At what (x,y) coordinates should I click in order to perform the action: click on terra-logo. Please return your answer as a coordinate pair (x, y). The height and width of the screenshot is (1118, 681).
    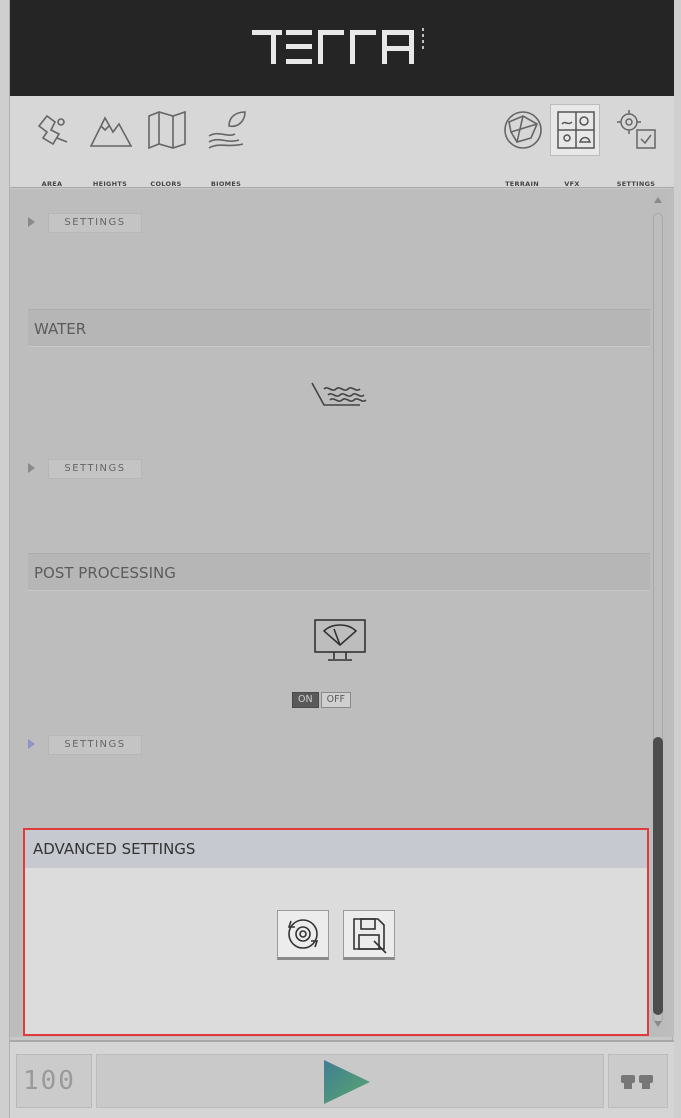
    Looking at the image, I should click on (338, 46).